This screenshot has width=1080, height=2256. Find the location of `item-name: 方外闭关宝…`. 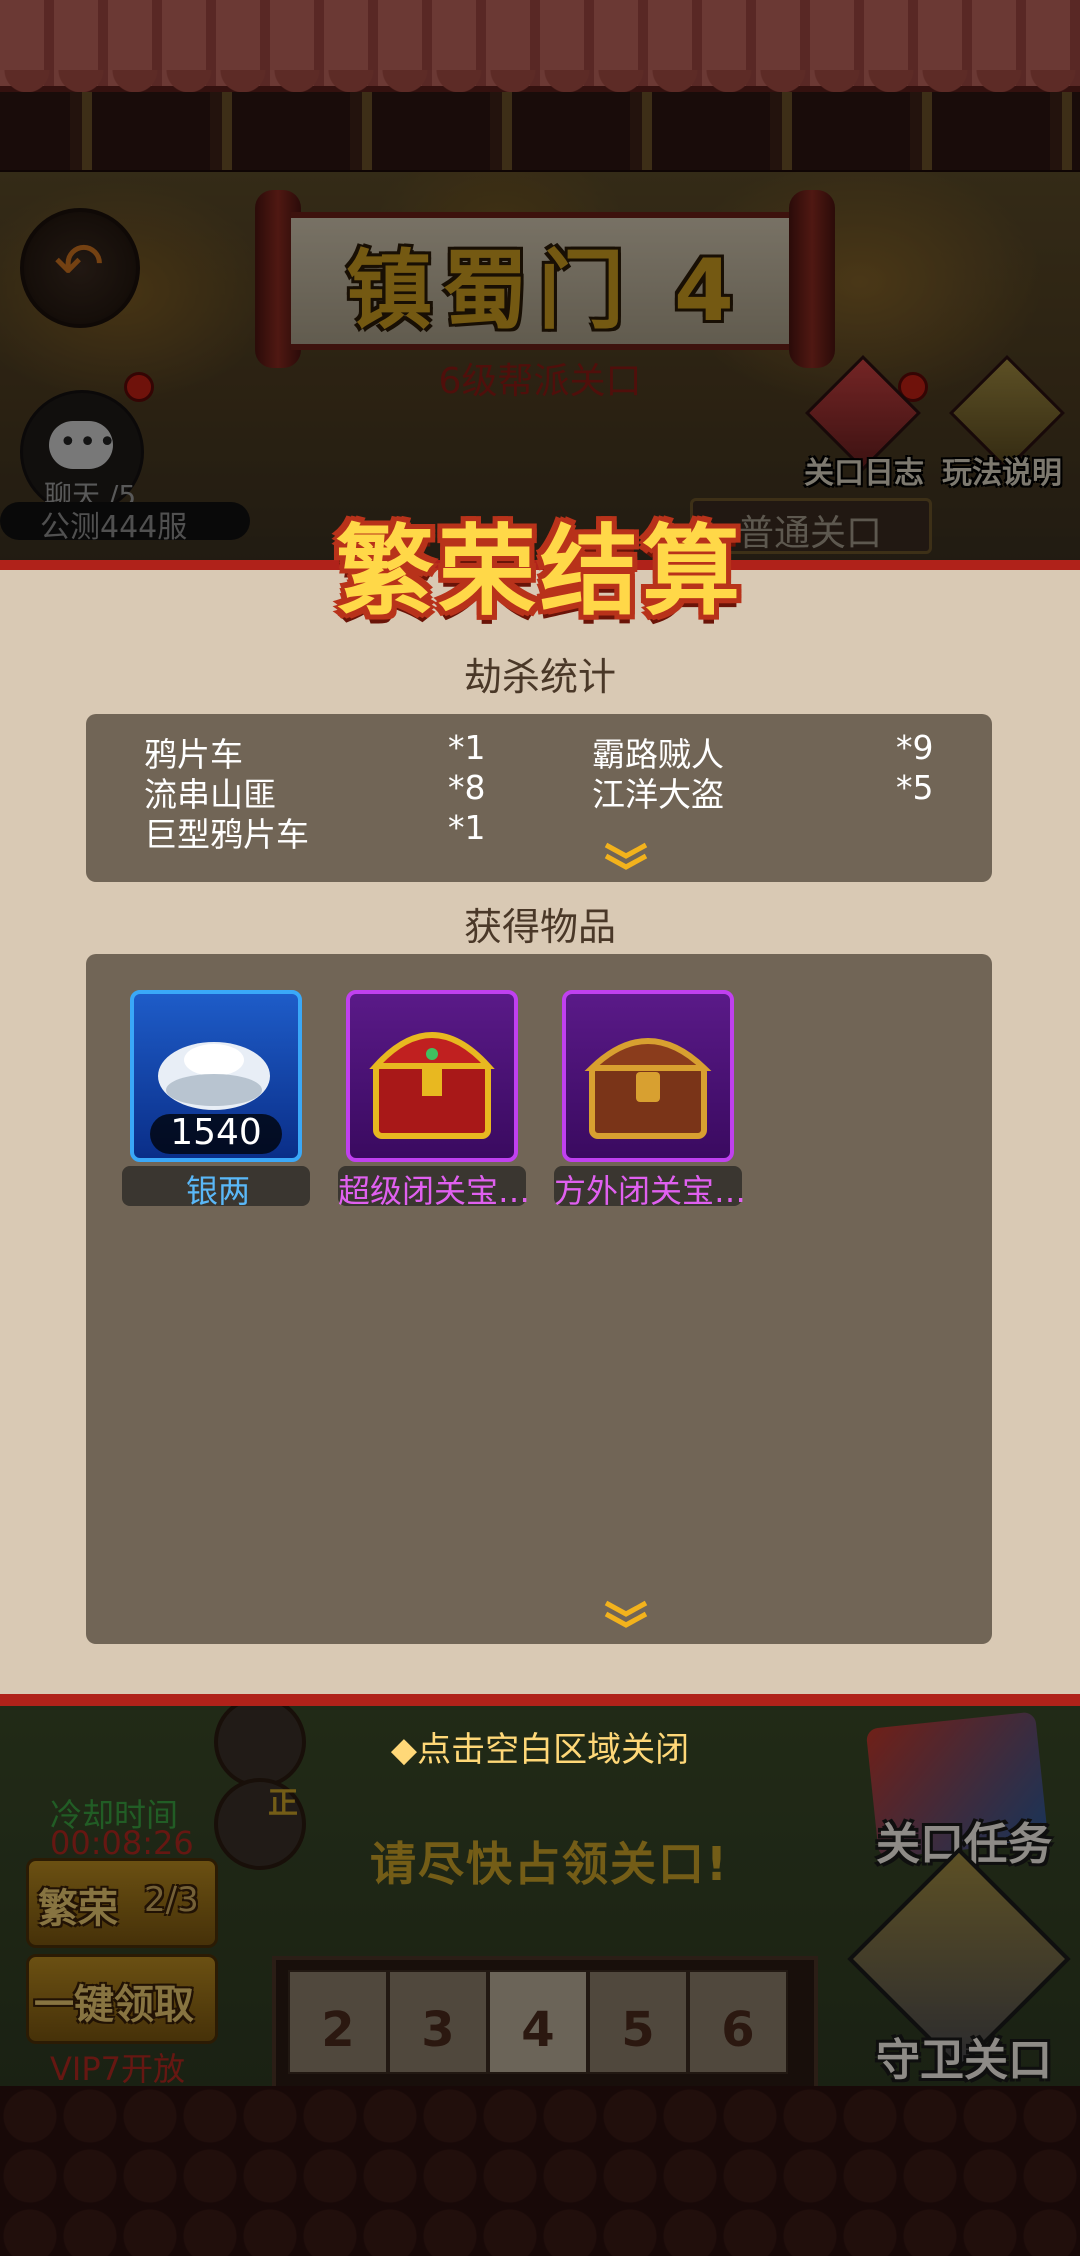

item-name: 方外闭关宝… is located at coordinates (649, 1191).